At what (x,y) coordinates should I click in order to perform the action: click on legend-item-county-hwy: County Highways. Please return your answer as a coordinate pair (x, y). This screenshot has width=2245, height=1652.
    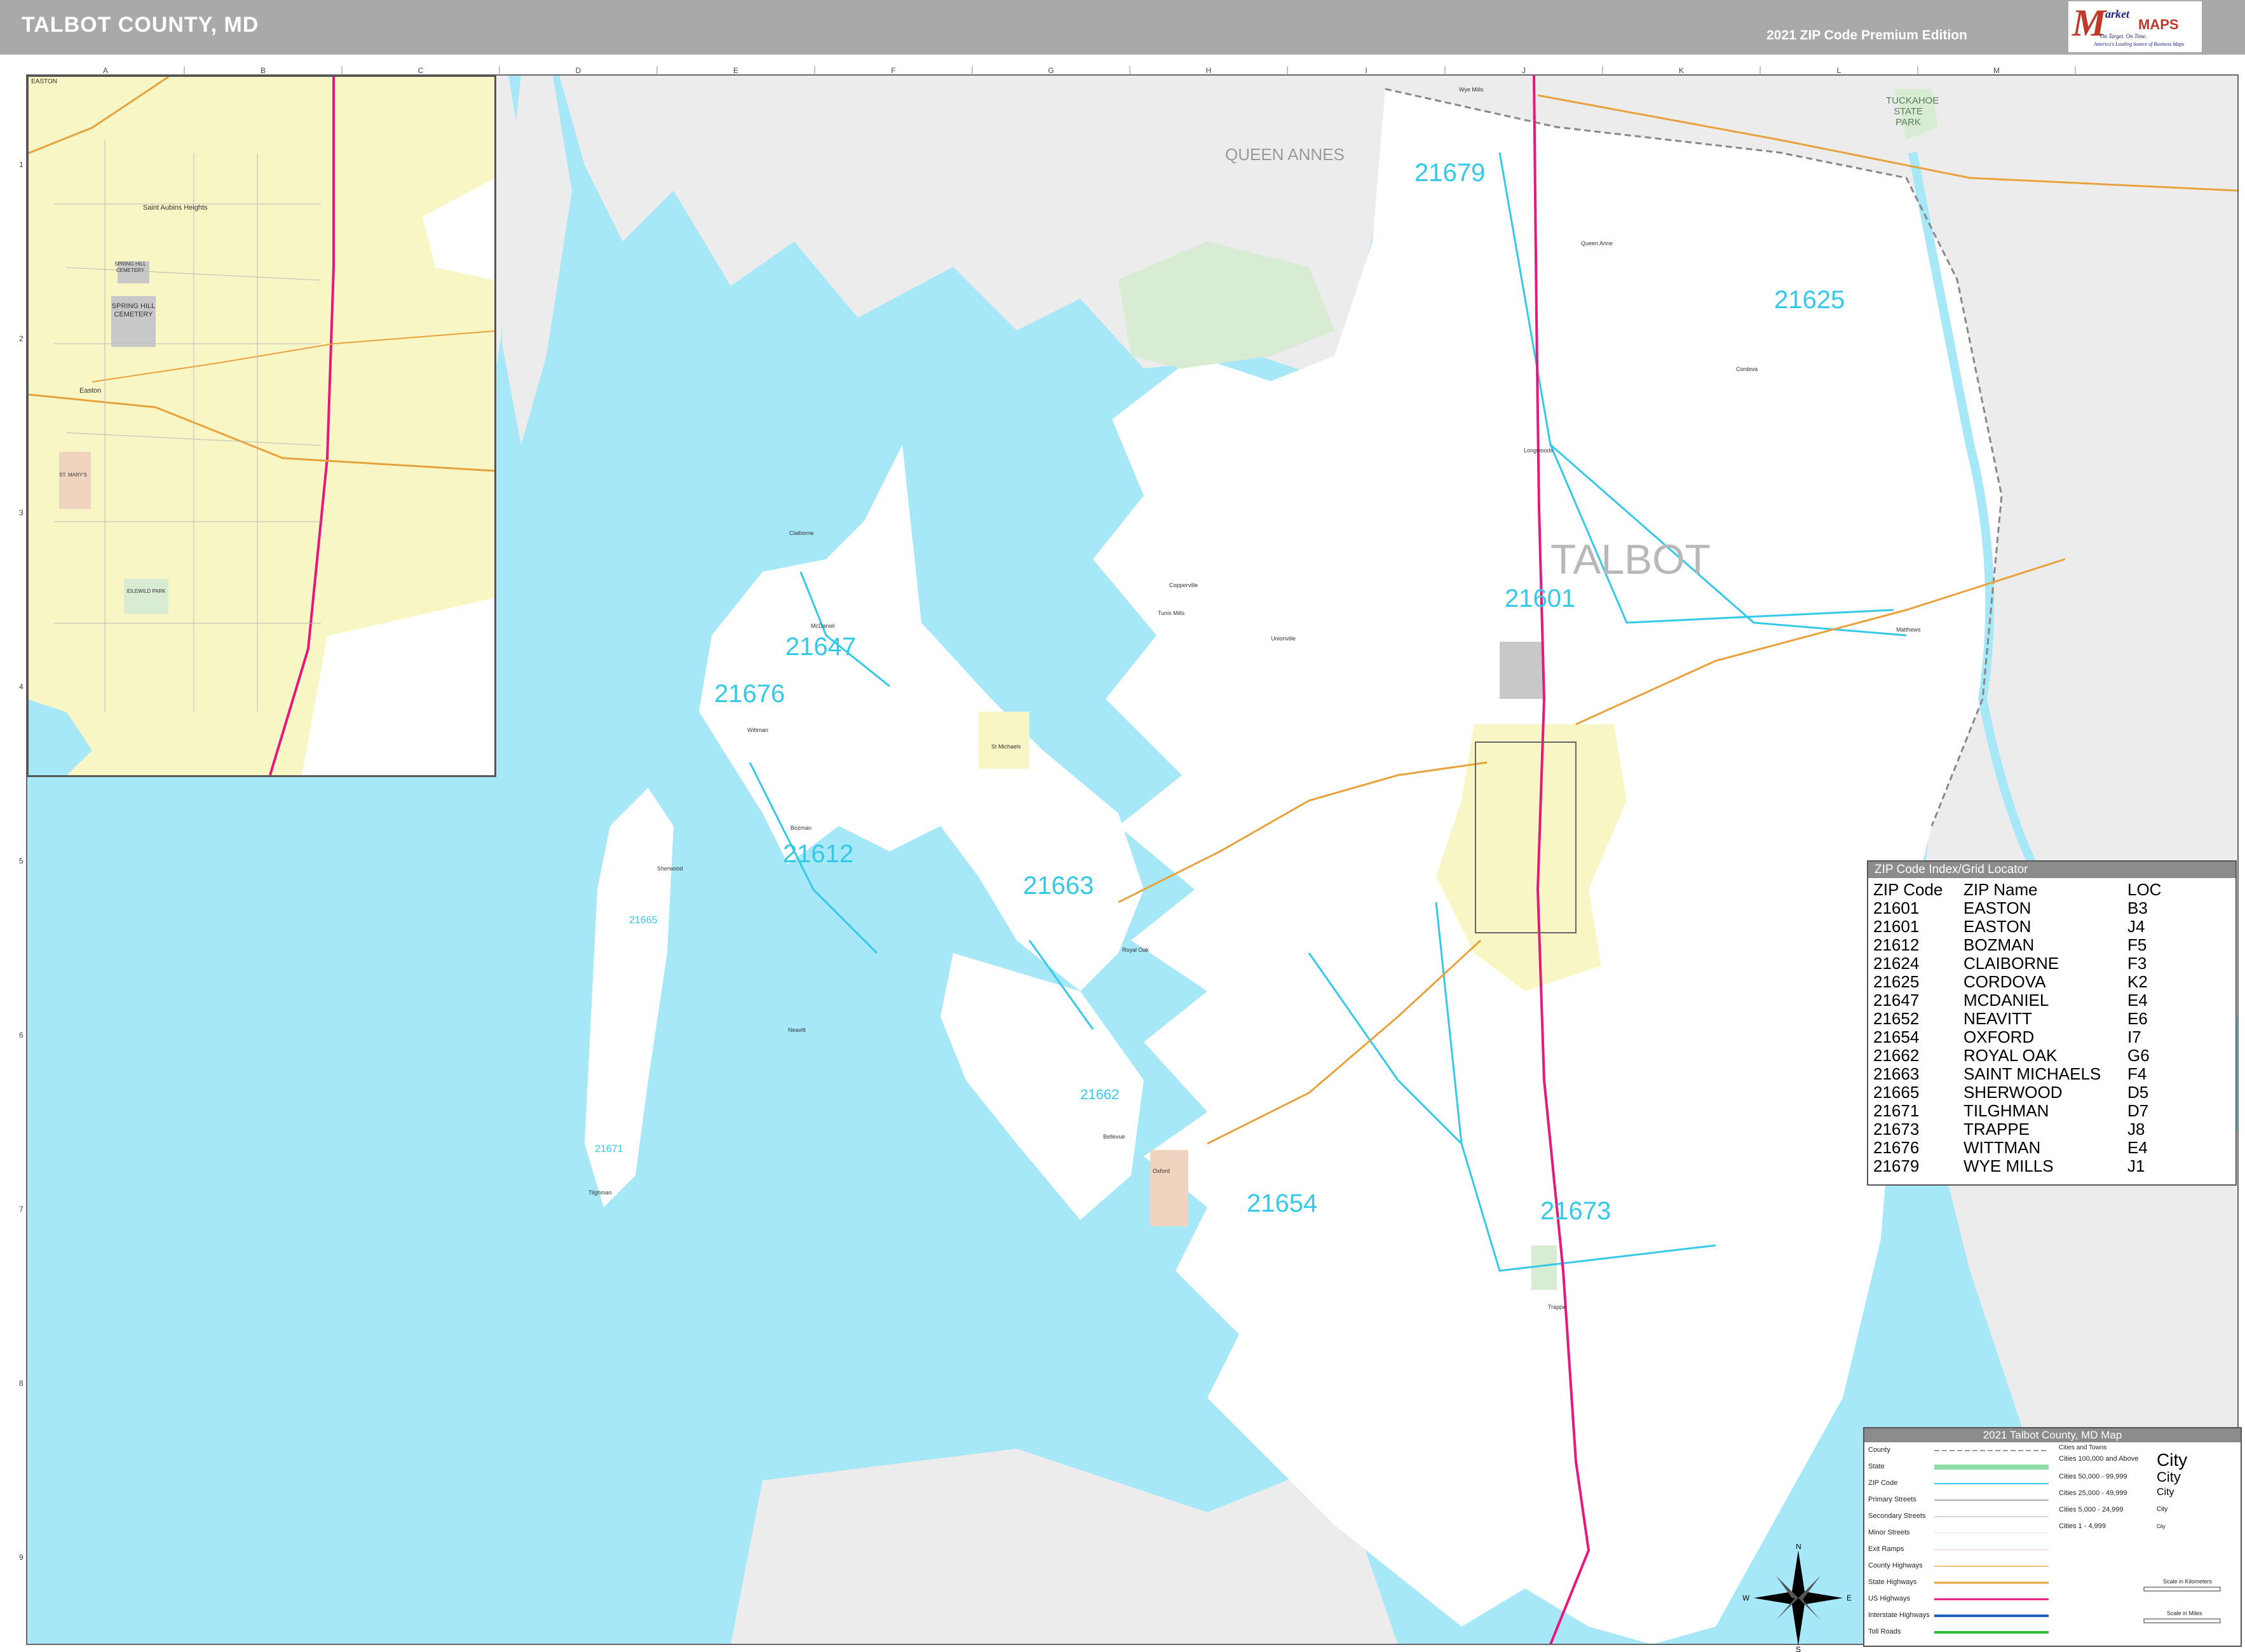
    Looking at the image, I should click on (1895, 1566).